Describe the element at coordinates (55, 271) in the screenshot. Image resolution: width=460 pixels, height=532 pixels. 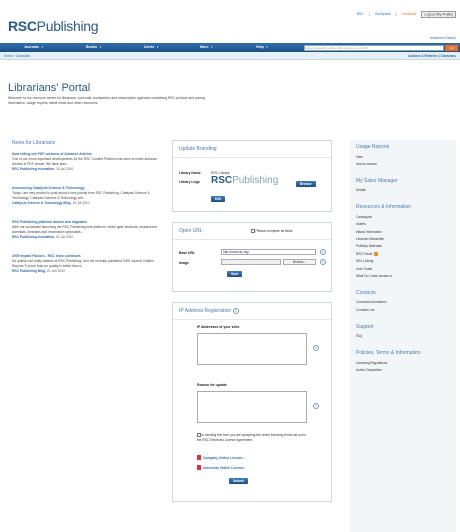
I see `news-item-date: 21 Jun 2010` at that location.